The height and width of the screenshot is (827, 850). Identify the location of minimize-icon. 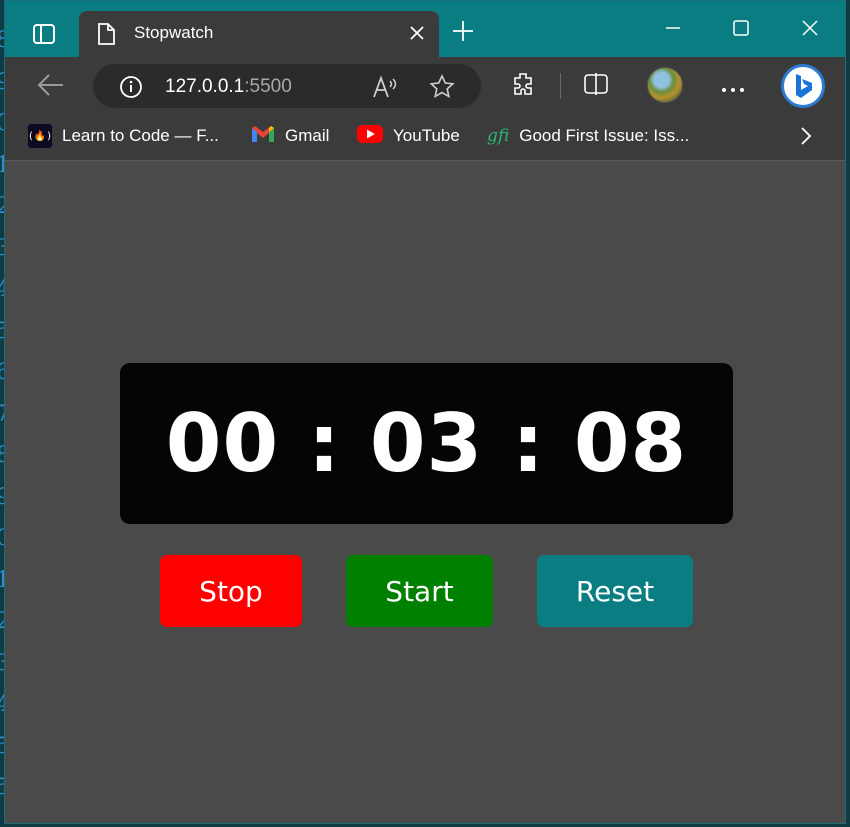
(673, 28).